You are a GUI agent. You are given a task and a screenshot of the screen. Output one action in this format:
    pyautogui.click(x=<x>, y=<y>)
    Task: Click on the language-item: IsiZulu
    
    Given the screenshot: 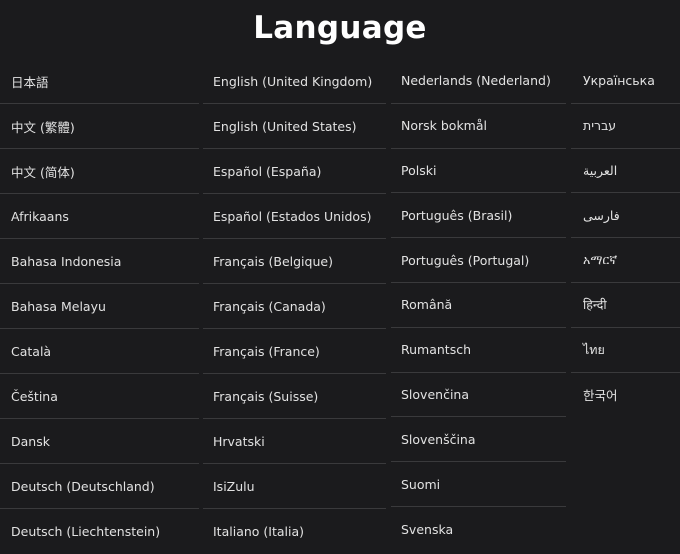 What is the action you would take?
    pyautogui.click(x=294, y=486)
    